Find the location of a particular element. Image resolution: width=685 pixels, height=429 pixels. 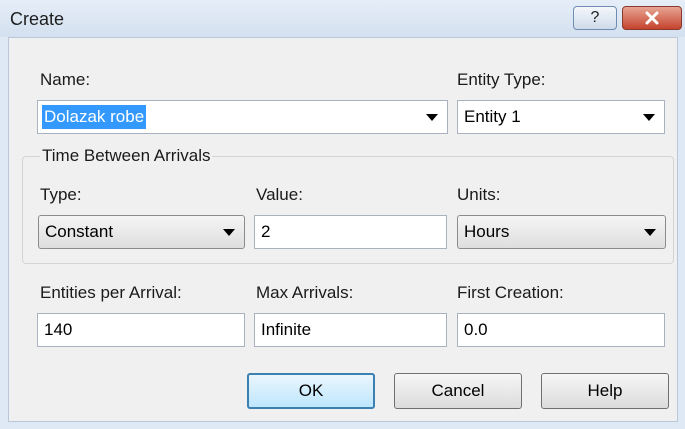

max-arrivals-input: Infinite is located at coordinates (350, 330).